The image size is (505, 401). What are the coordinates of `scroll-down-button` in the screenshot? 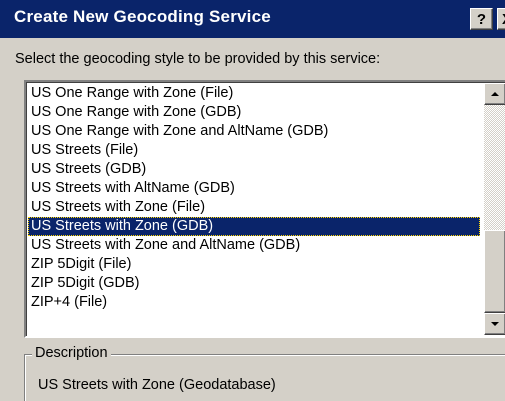 It's located at (494, 324).